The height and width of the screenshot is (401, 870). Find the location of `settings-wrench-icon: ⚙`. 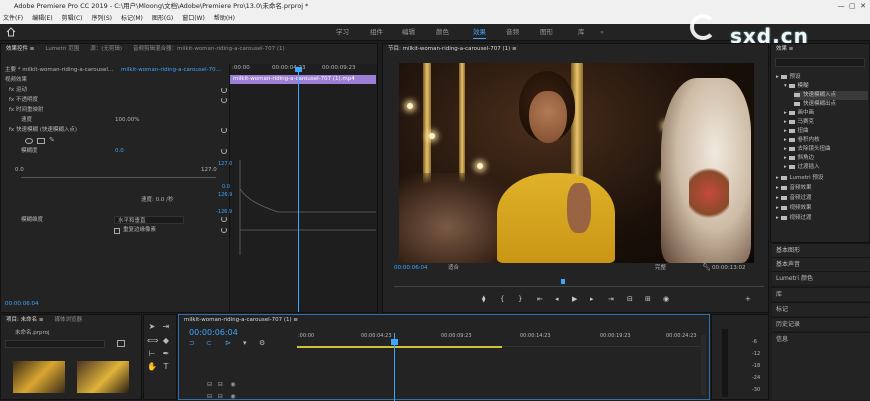

settings-wrench-icon: ⚙ is located at coordinates (262, 343).